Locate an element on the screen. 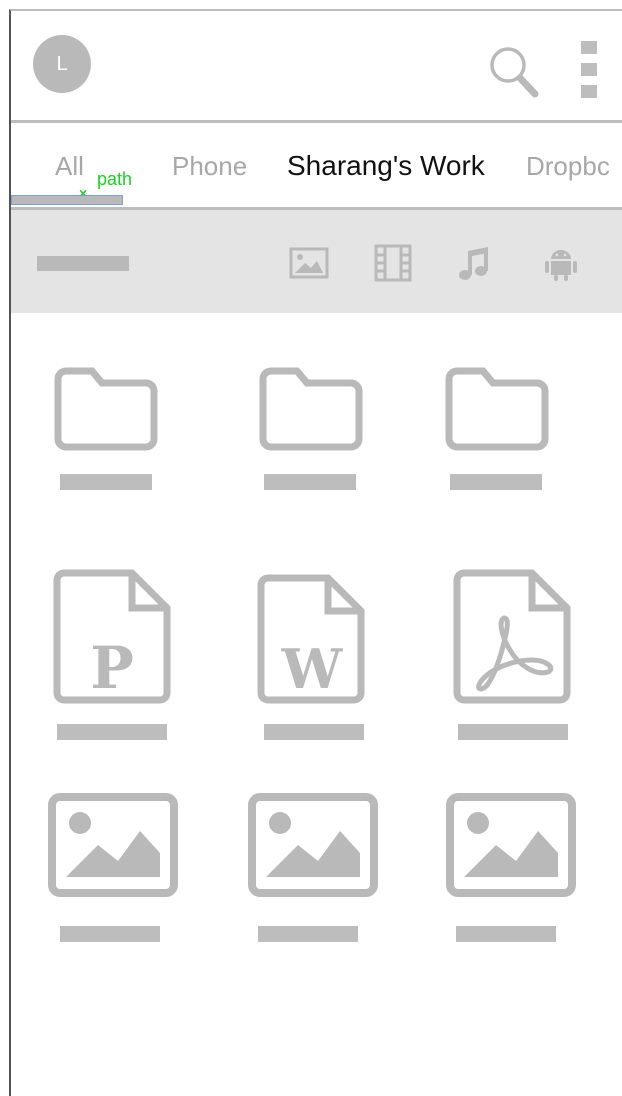  filter-title-placeholder is located at coordinates (83, 263).